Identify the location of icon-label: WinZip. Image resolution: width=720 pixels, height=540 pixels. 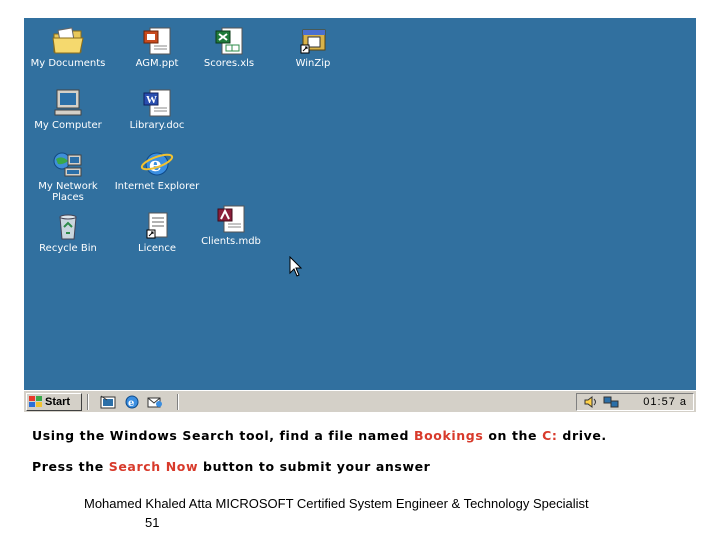
(313, 63).